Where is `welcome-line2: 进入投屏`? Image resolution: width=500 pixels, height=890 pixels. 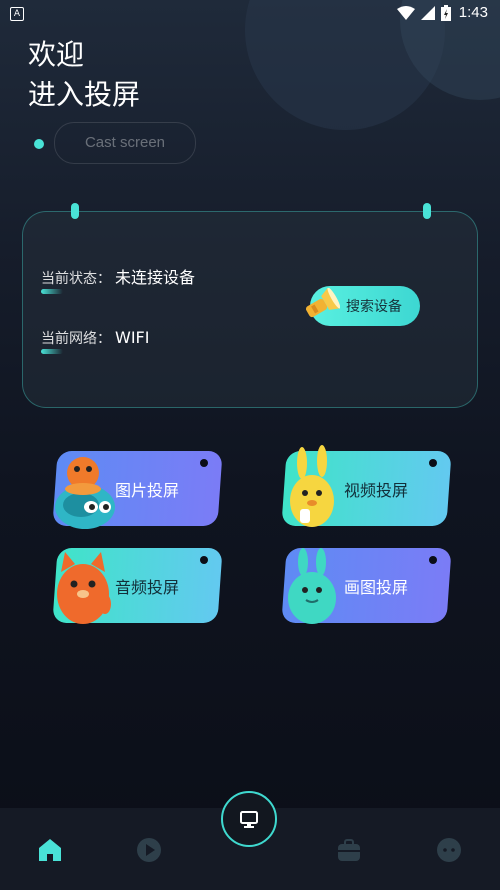 welcome-line2: 进入投屏 is located at coordinates (84, 94).